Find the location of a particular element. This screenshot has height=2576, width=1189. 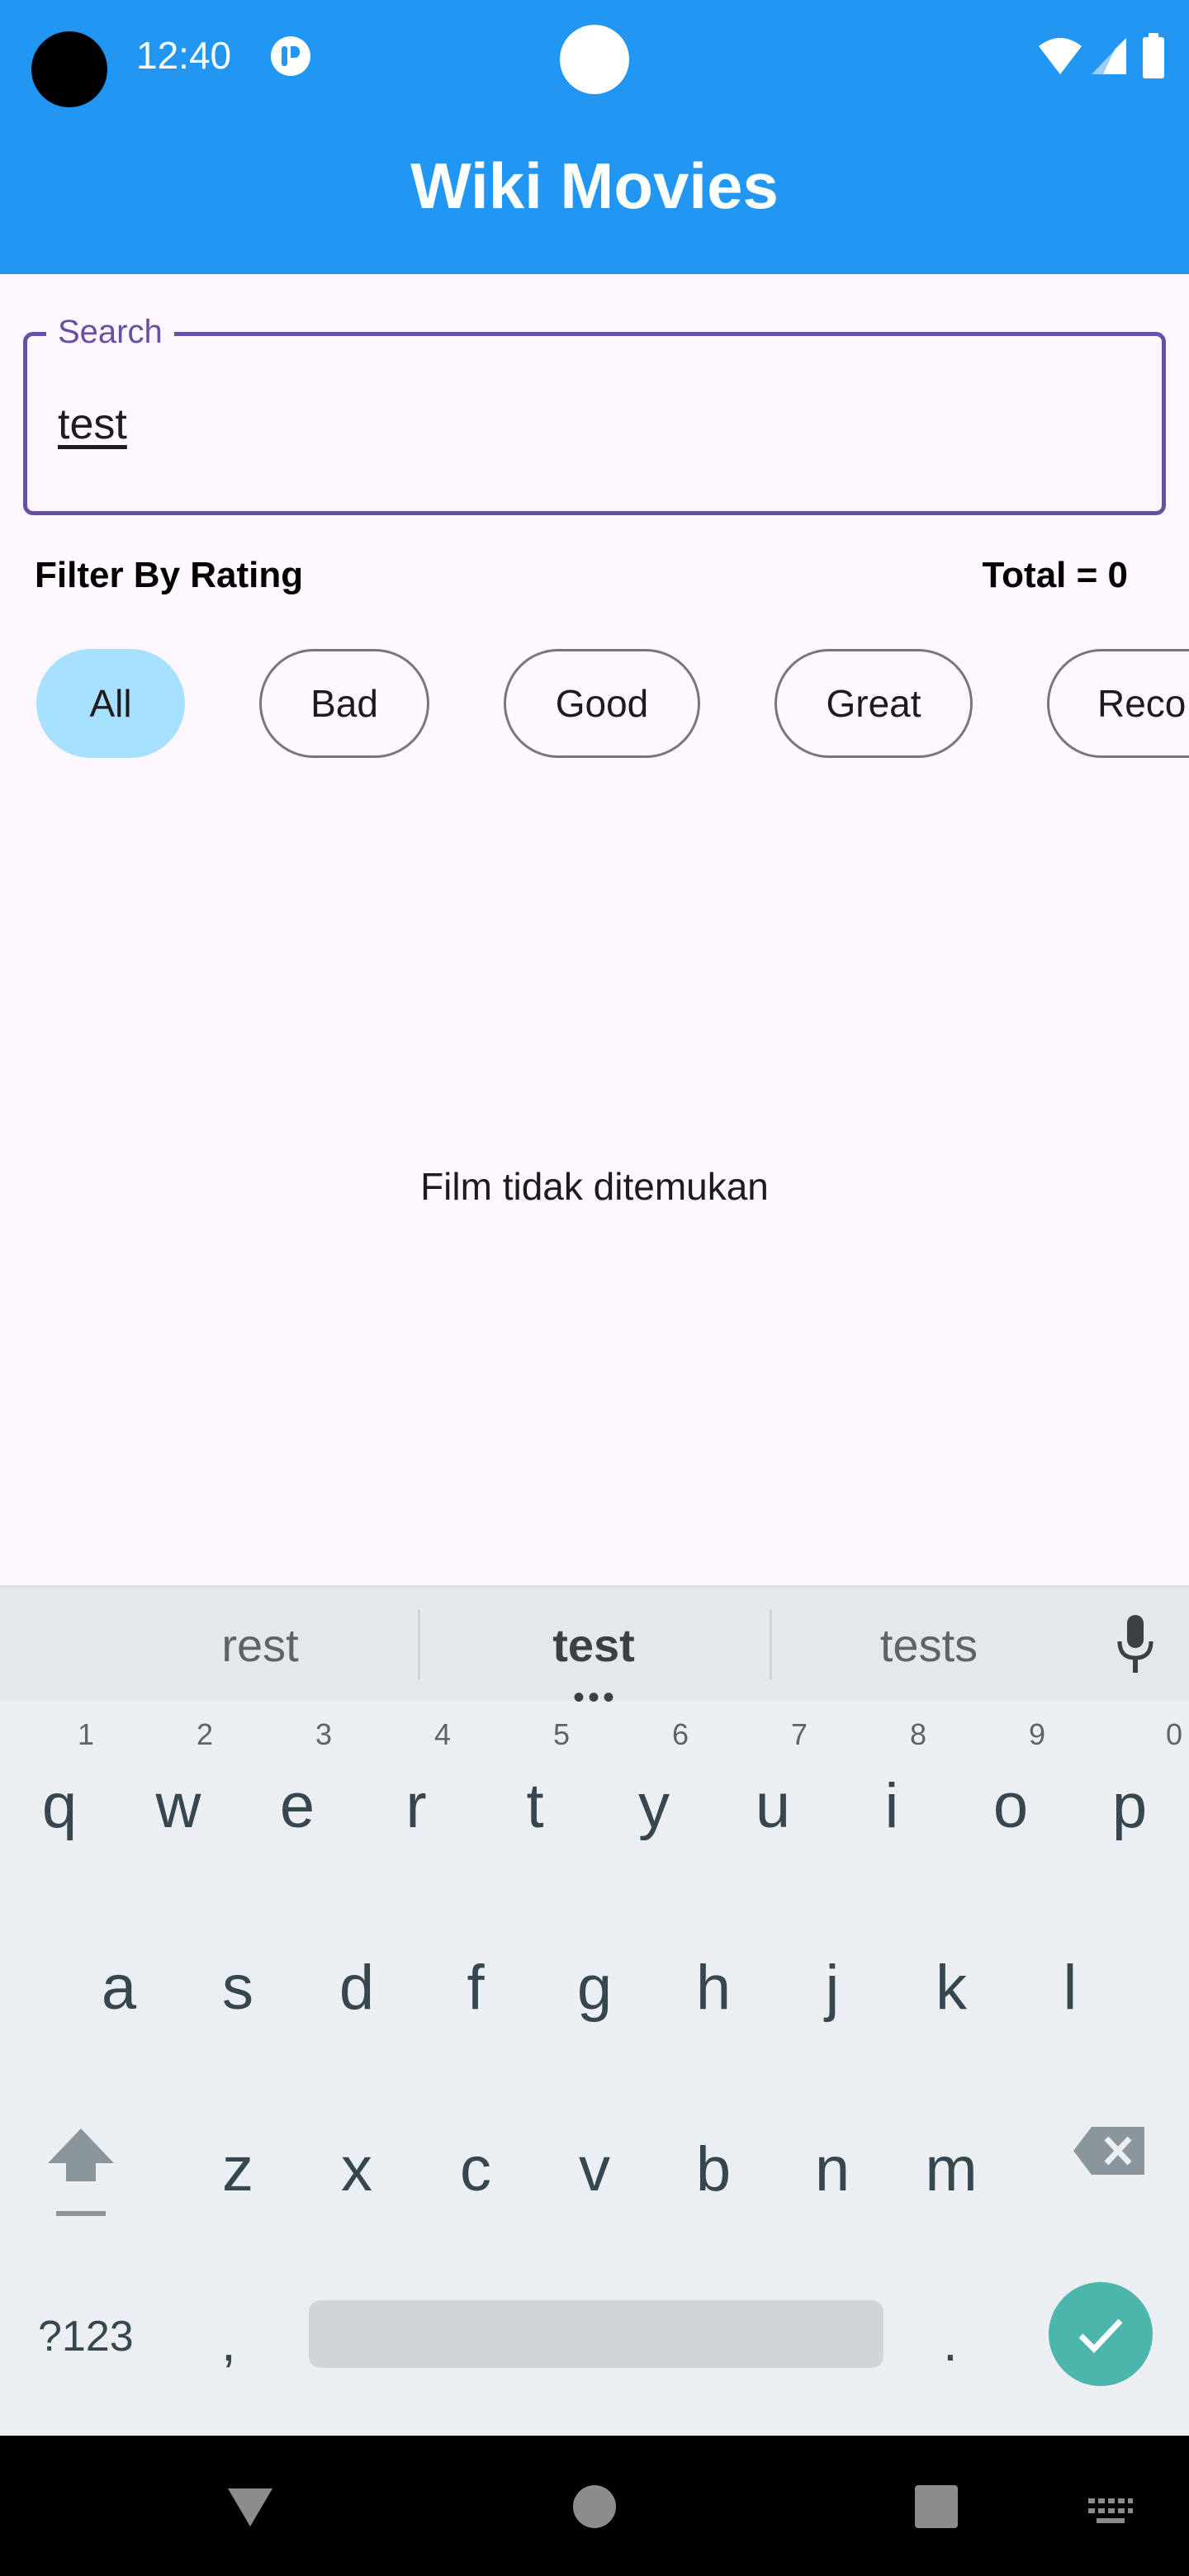

key-k: k is located at coordinates (951, 1981).